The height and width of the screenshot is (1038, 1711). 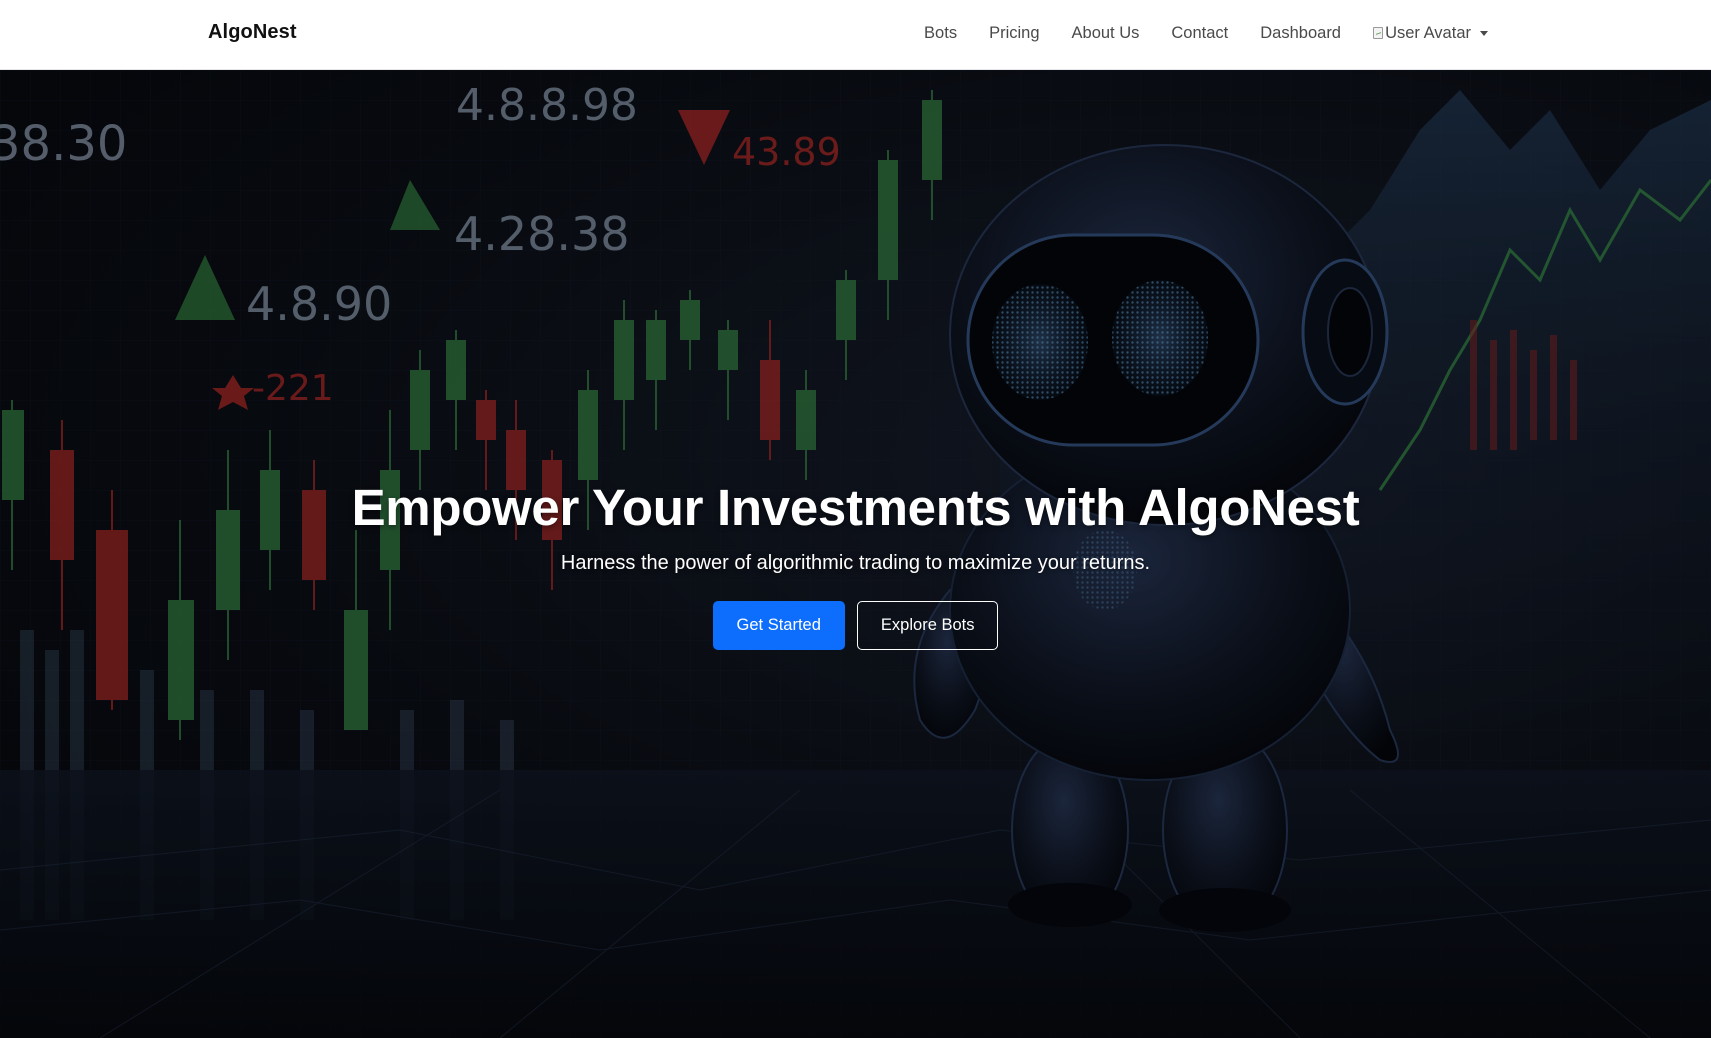 I want to click on user-menu-dropdown: User Avatar, so click(x=1430, y=33).